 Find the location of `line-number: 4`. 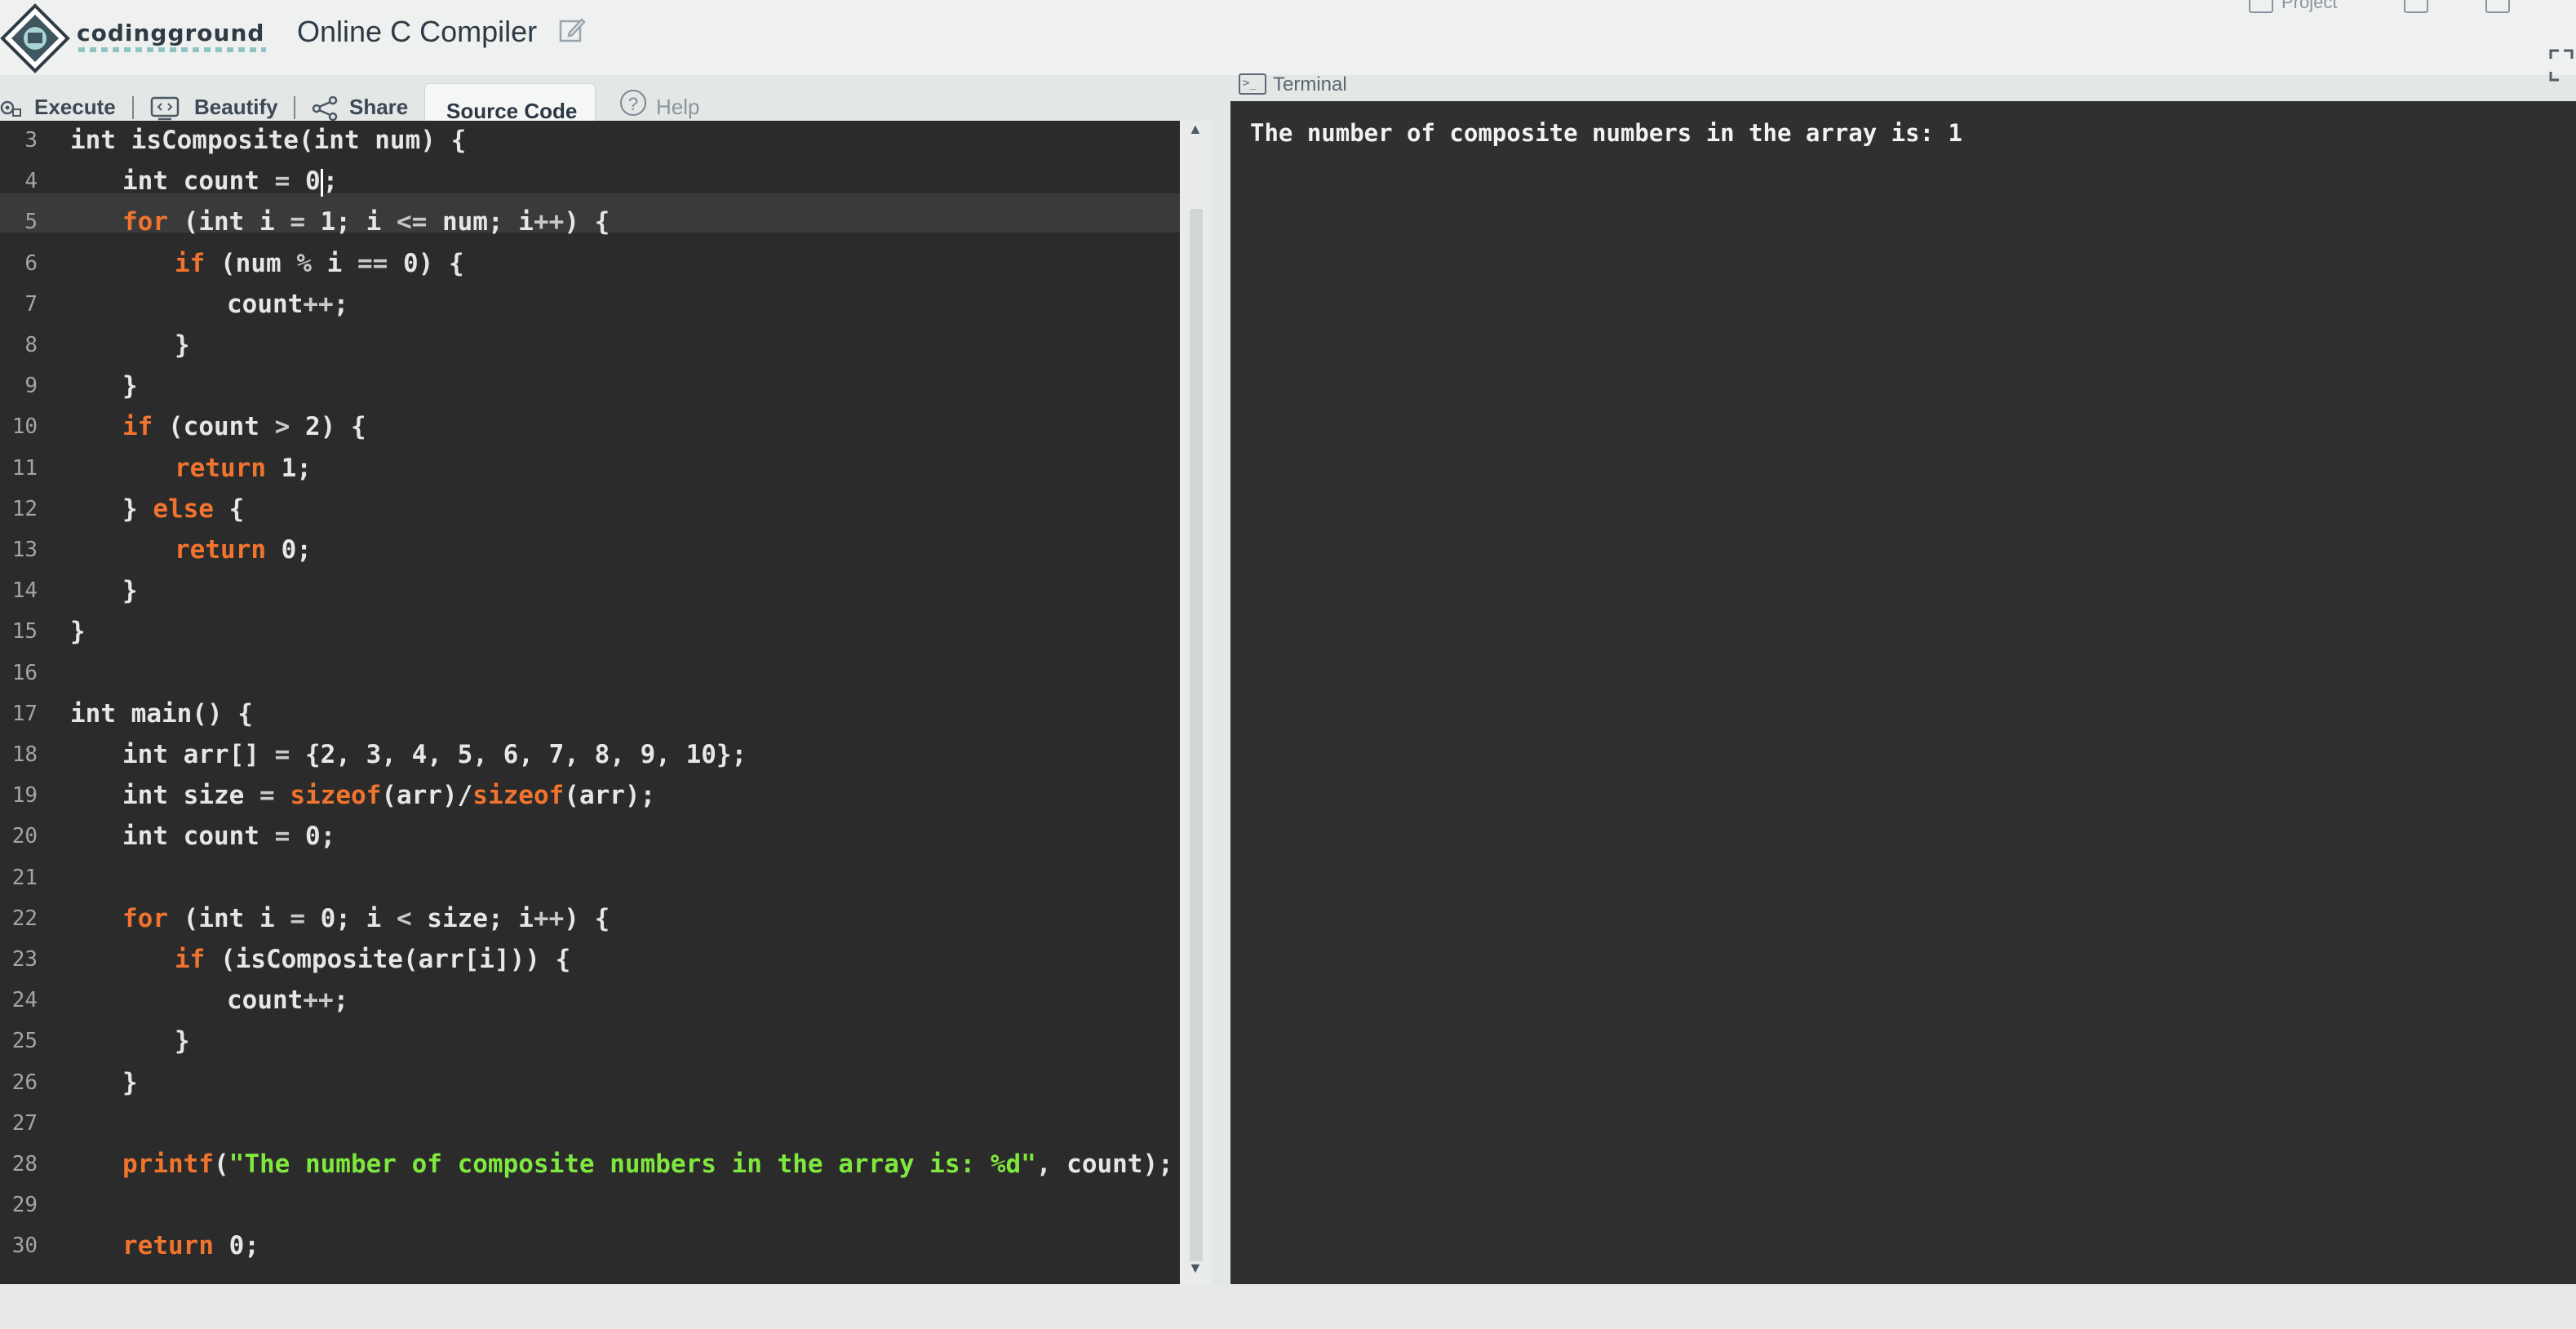

line-number: 4 is located at coordinates (31, 181).